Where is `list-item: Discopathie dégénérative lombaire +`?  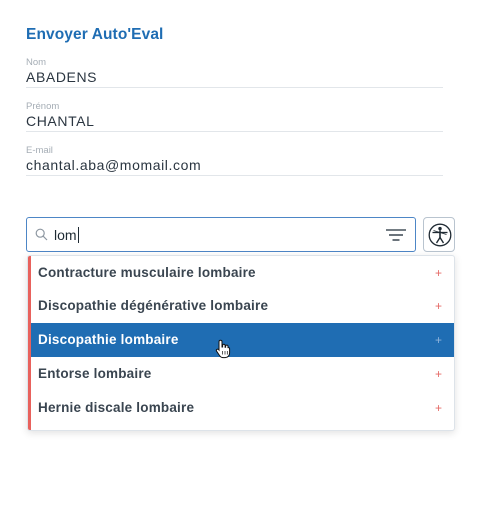
list-item: Discopathie dégénérative lombaire + is located at coordinates (241, 306).